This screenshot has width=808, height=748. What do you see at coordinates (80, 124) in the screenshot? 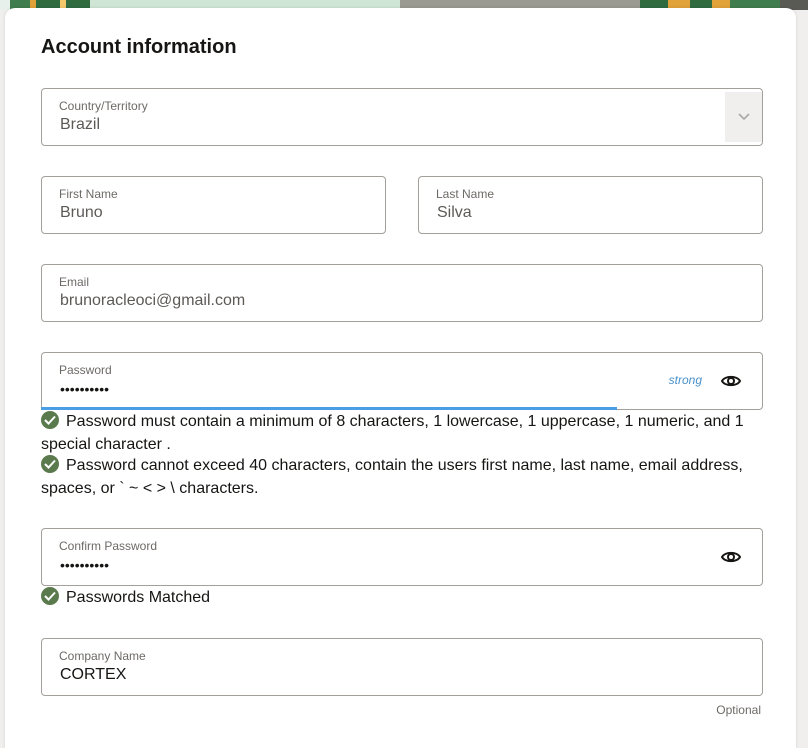
I see `country-value: Brazil` at bounding box center [80, 124].